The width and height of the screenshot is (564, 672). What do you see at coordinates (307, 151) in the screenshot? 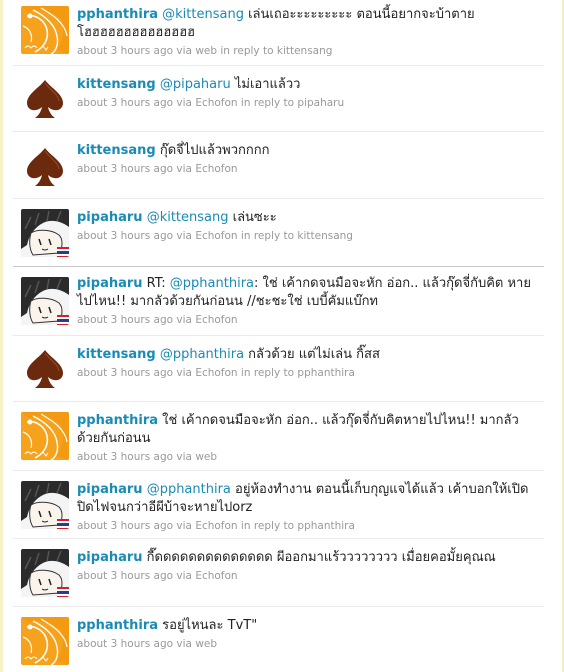
I see `tweet-text: kittensang กุ๊ดจี่ไปแล้วพวกกกก` at bounding box center [307, 151].